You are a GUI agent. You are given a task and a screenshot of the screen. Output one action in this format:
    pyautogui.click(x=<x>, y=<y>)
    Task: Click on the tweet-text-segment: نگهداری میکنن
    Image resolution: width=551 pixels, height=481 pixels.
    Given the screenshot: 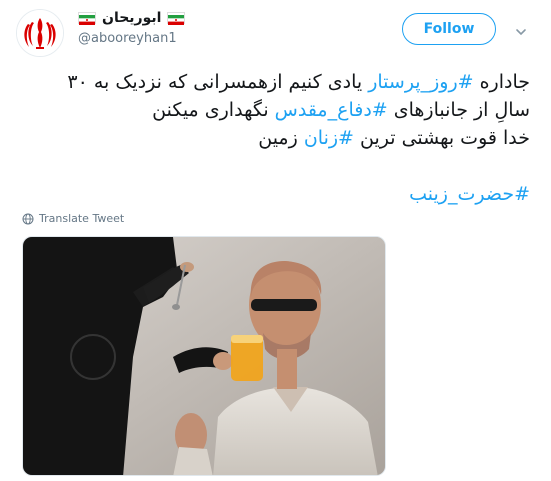 What is the action you would take?
    pyautogui.click(x=213, y=110)
    